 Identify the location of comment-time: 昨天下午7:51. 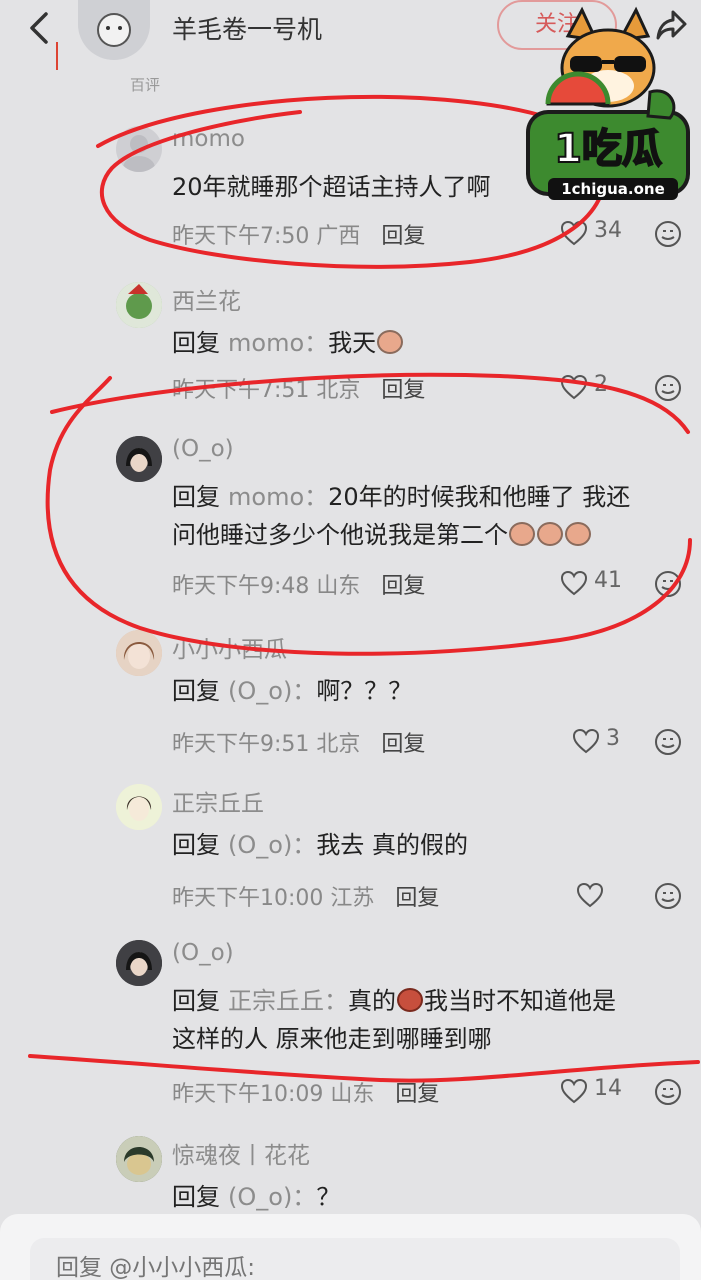
(241, 390).